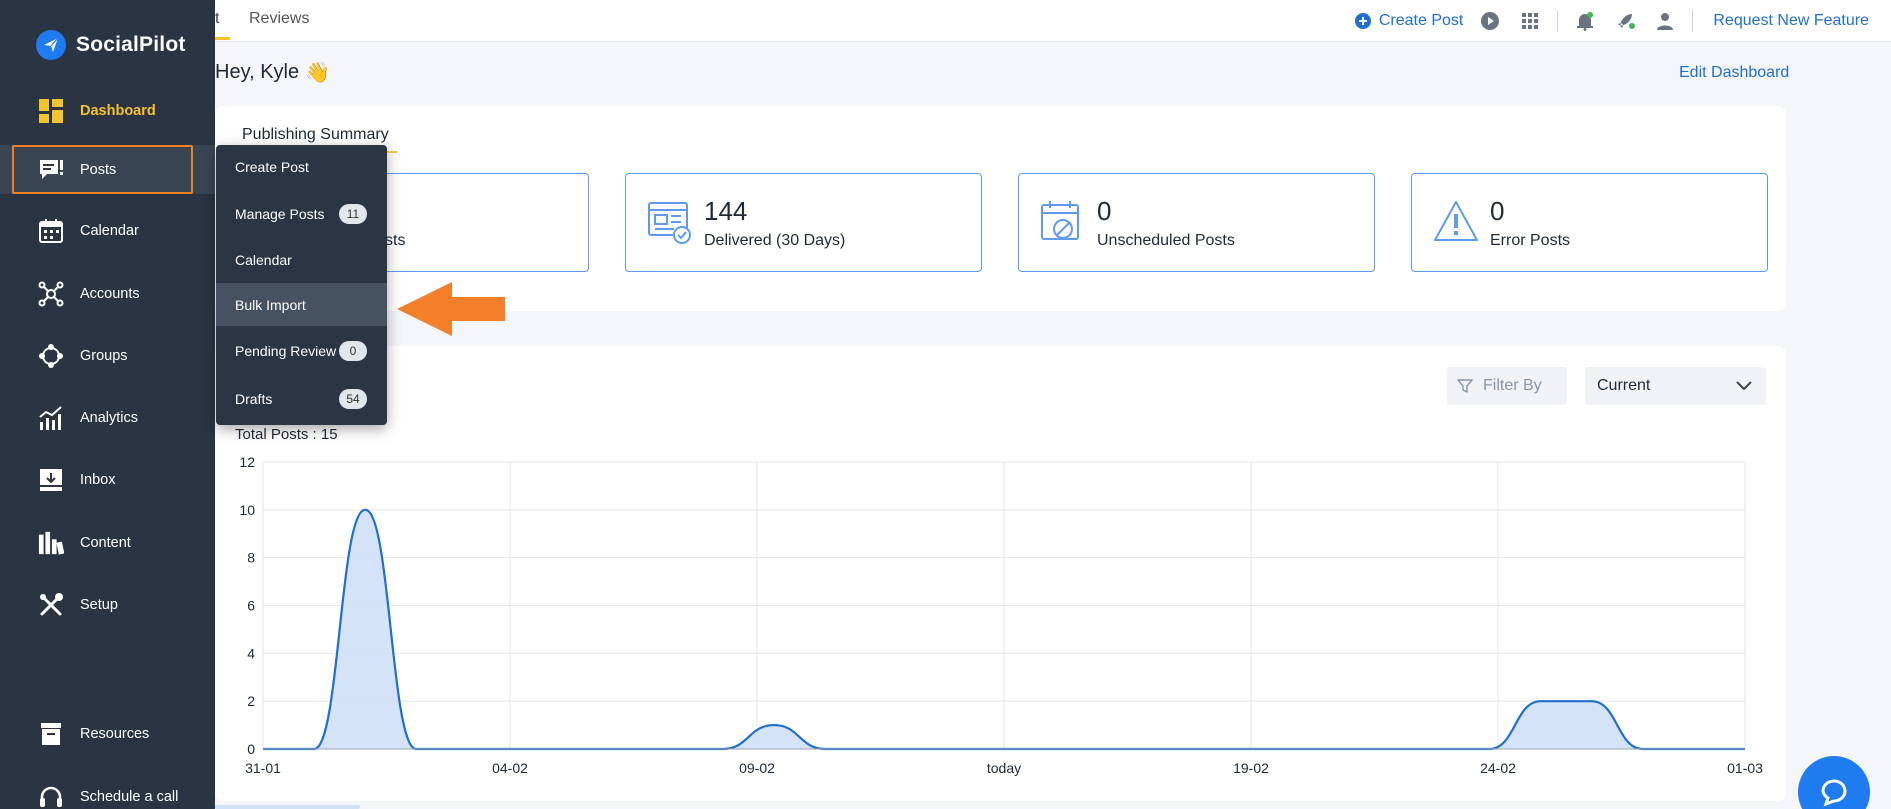 The width and height of the screenshot is (1891, 809). Describe the element at coordinates (1744, 386) in the screenshot. I see `chevron-down-icon` at that location.